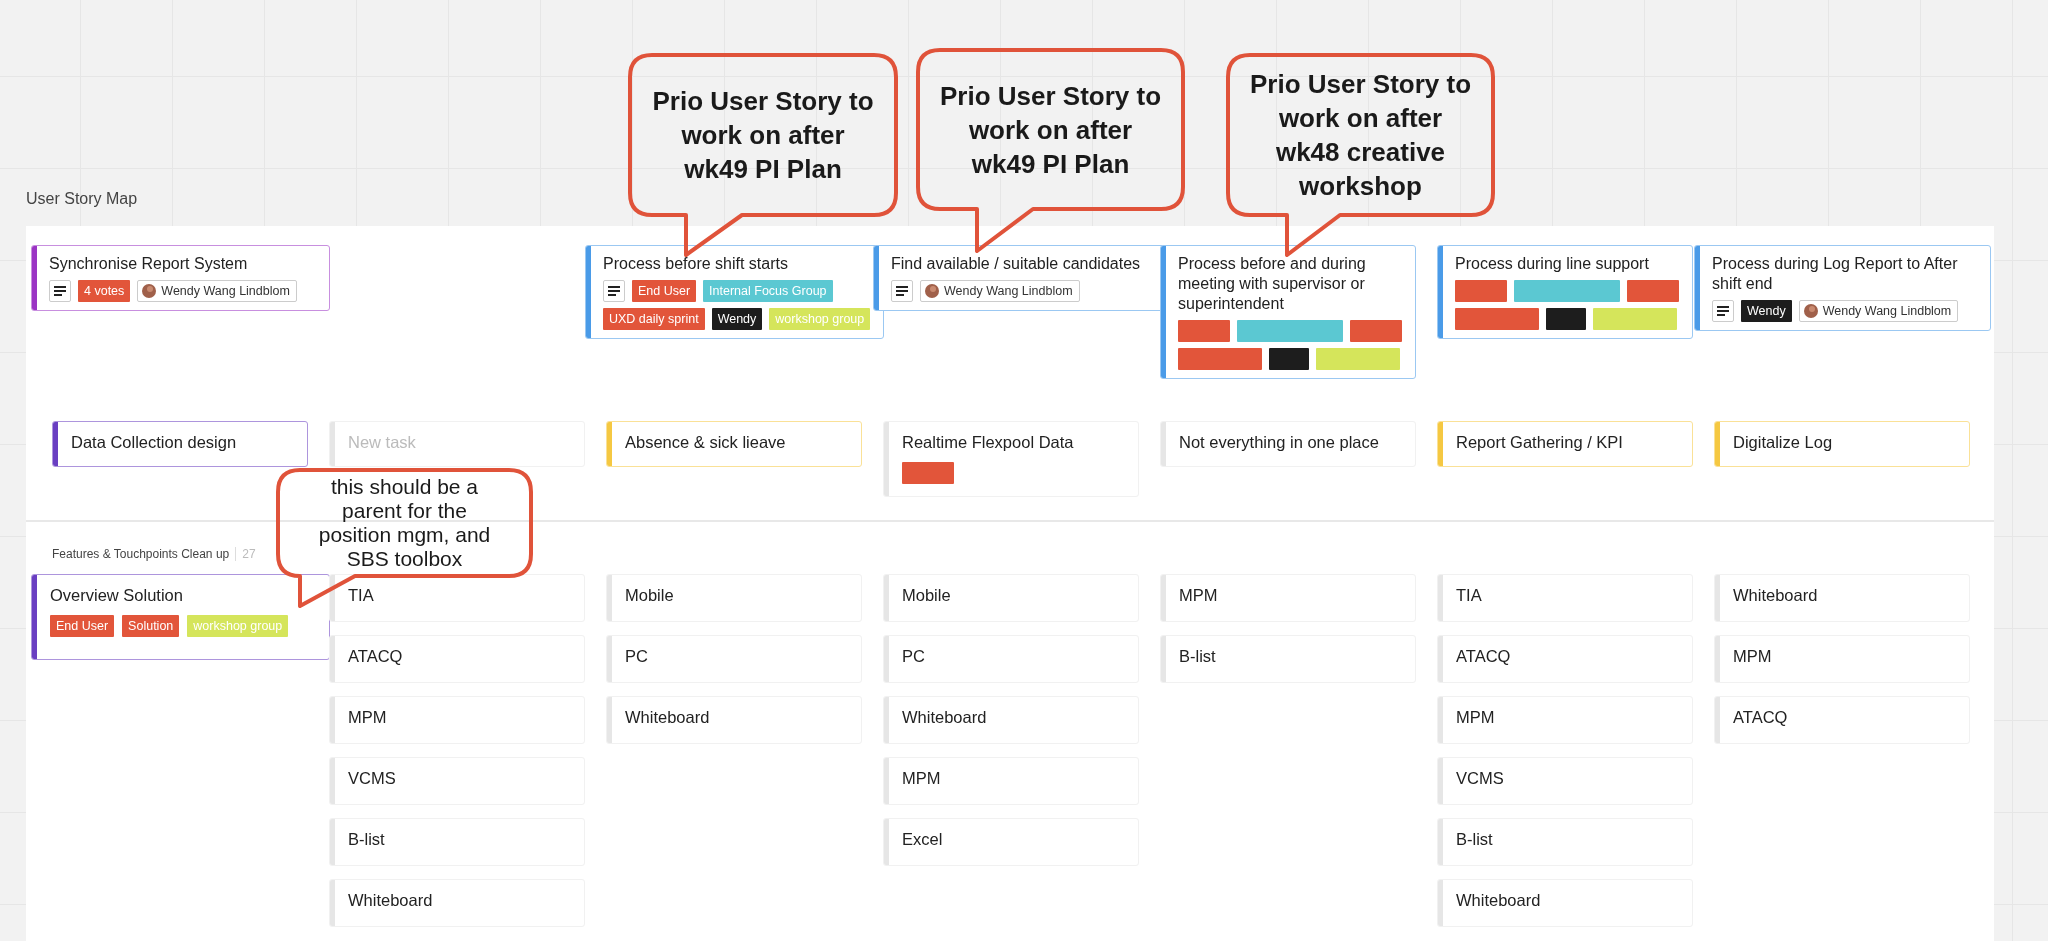  I want to click on card-title: Realtime Flexpool Data, so click(988, 442).